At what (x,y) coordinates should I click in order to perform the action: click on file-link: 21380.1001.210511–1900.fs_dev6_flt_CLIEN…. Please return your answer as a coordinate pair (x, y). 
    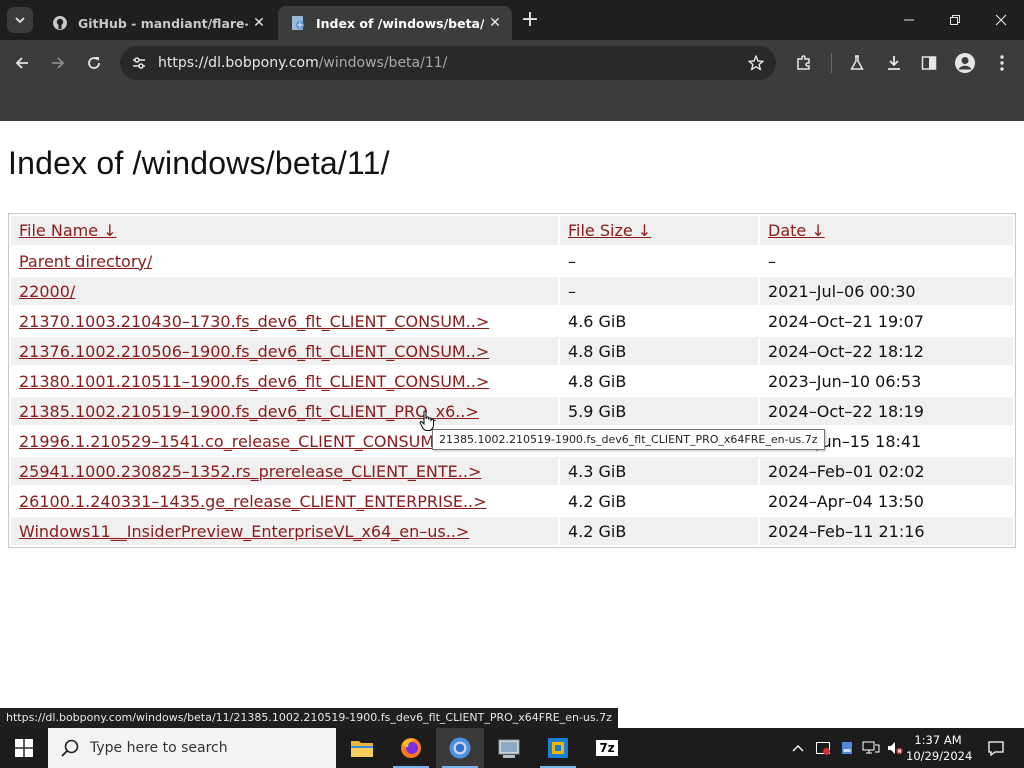
    Looking at the image, I should click on (254, 381).